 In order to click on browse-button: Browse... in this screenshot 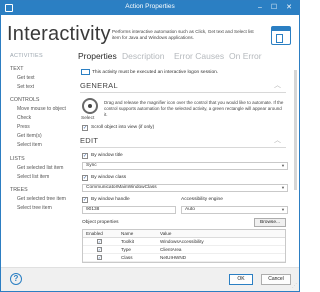, I will do `click(270, 222)`.